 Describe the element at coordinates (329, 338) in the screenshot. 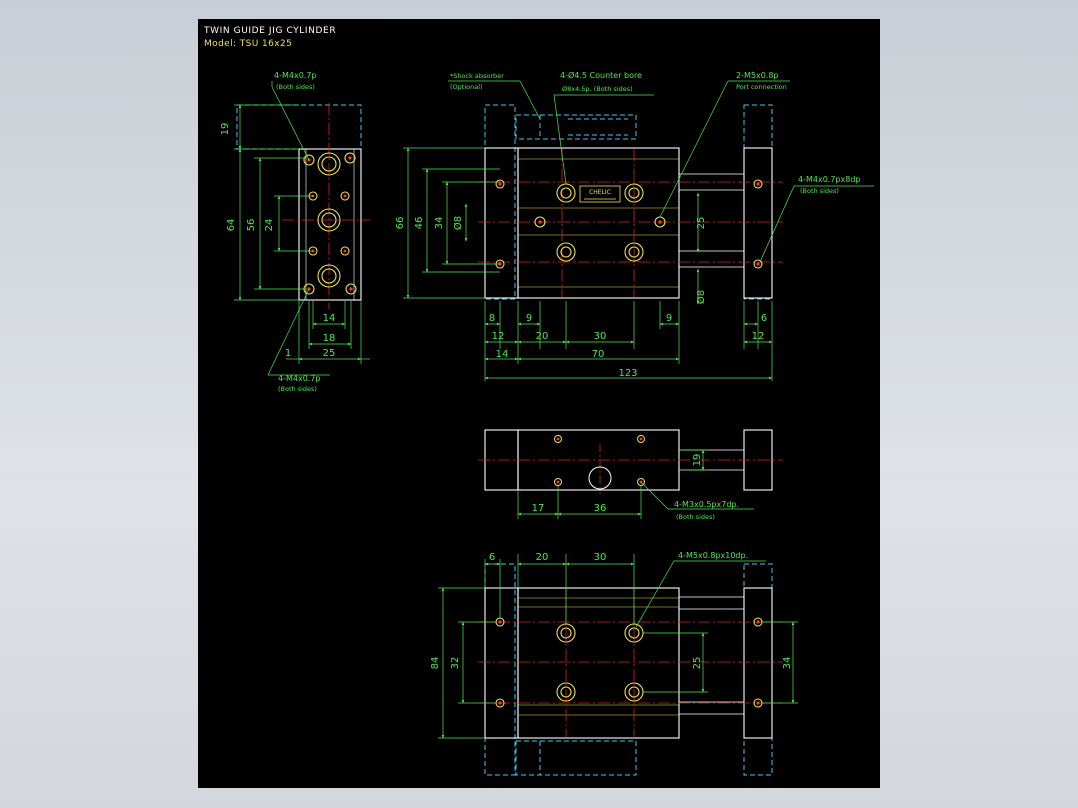

I see `dim-side-18: 18` at that location.